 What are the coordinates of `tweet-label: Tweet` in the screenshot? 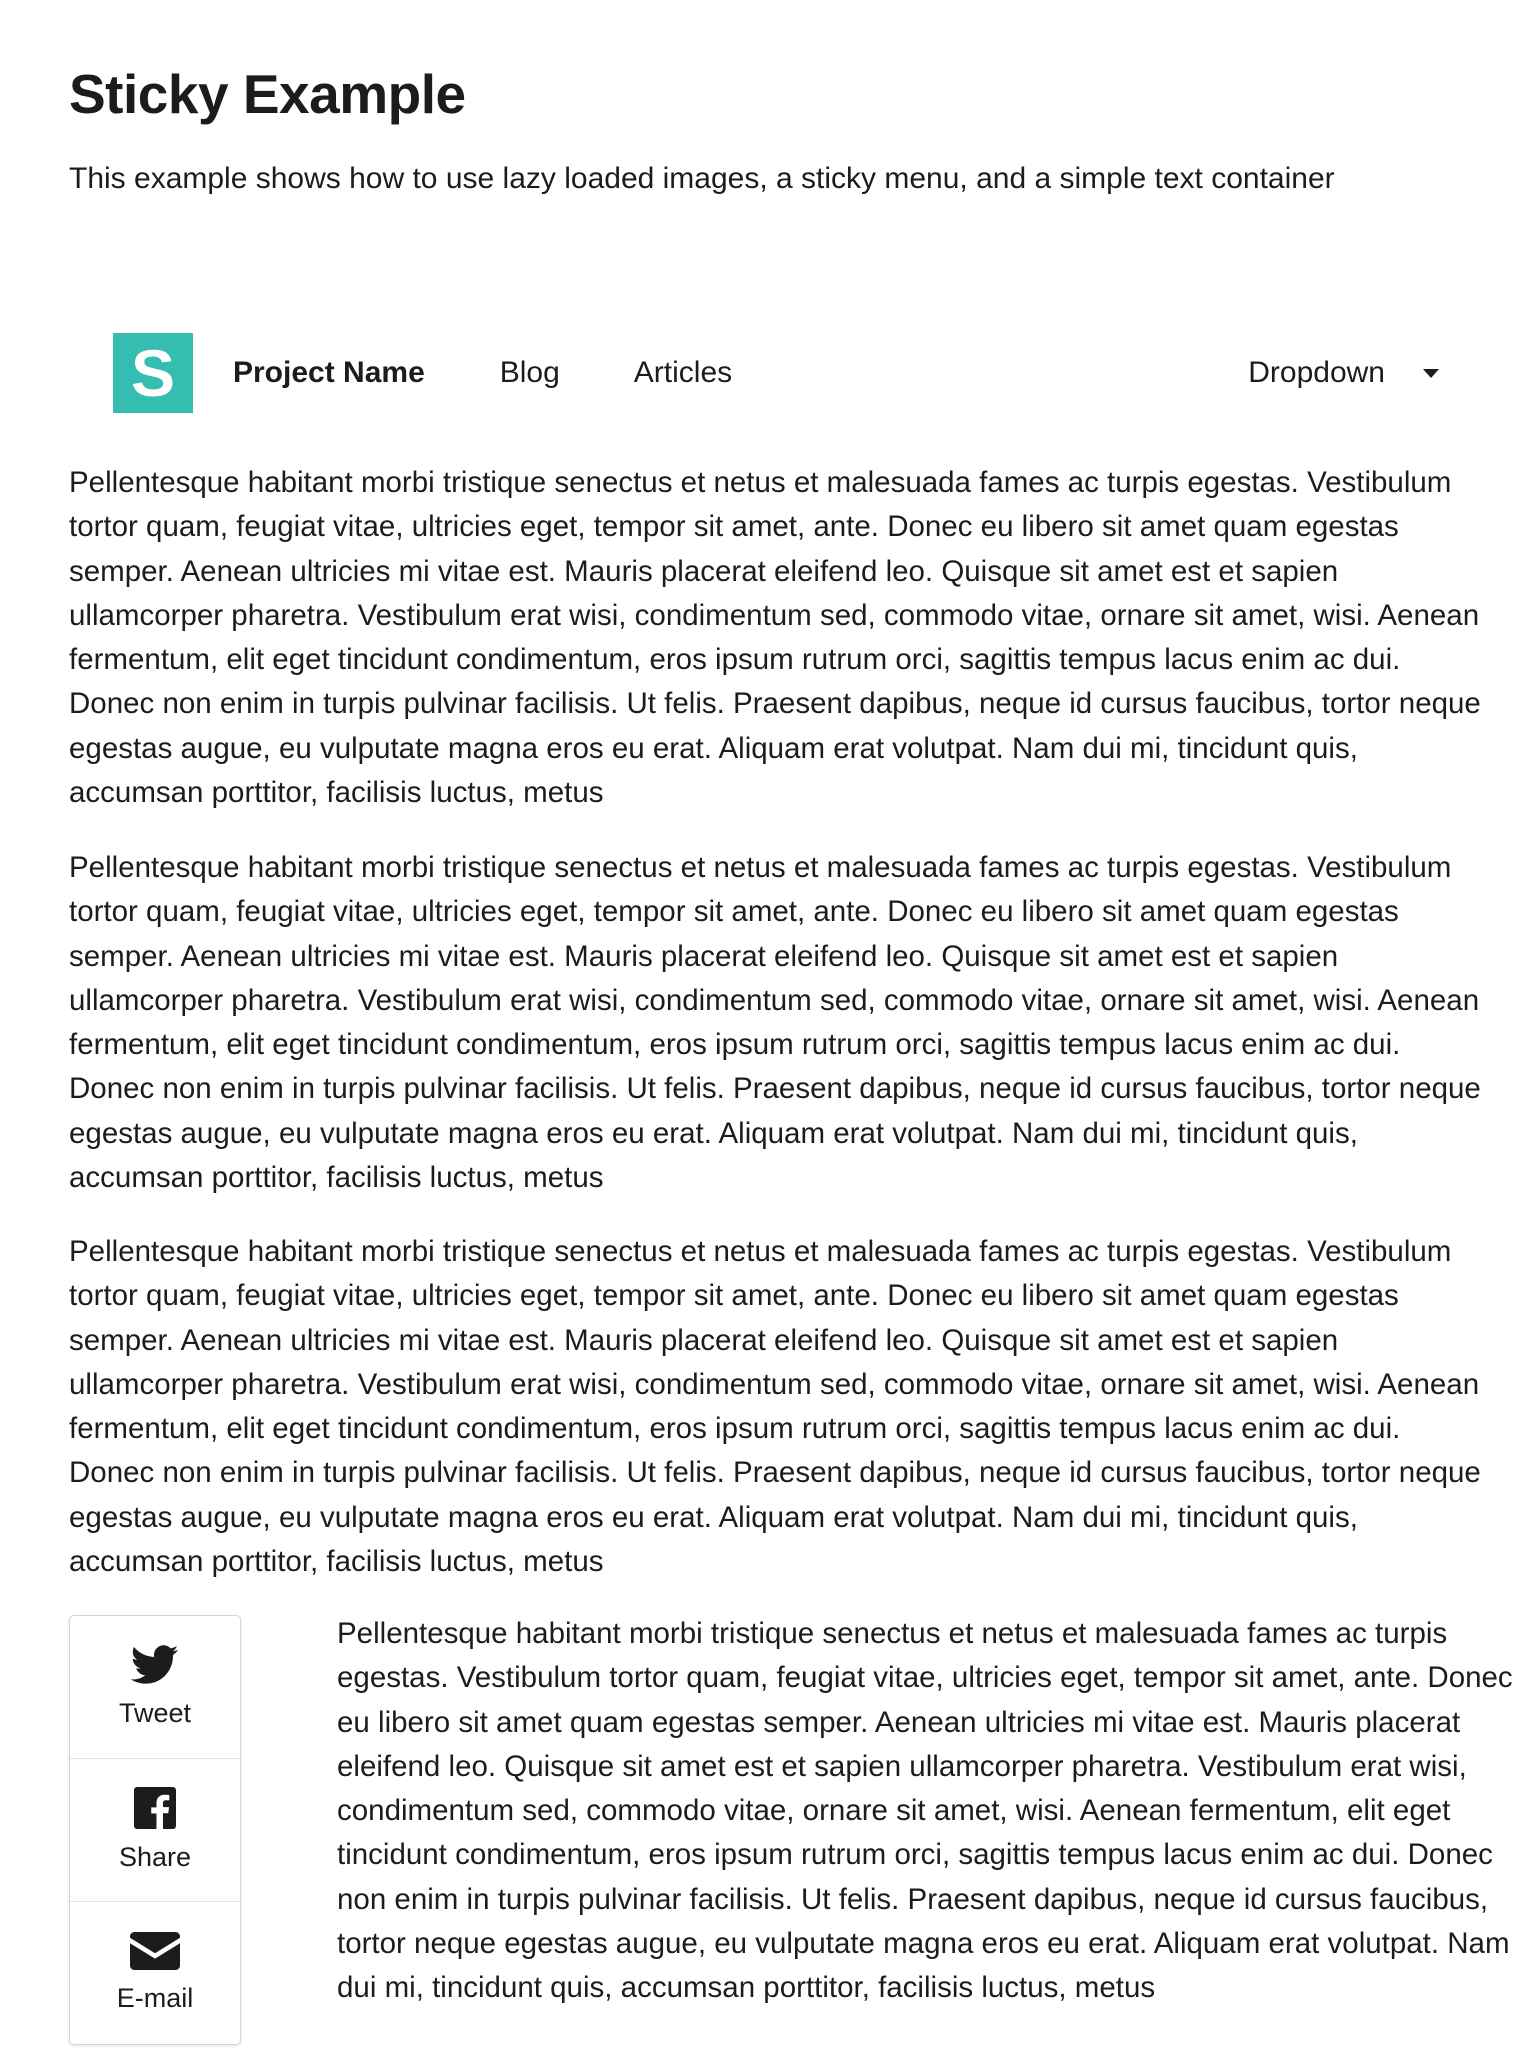 It's located at (155, 1713).